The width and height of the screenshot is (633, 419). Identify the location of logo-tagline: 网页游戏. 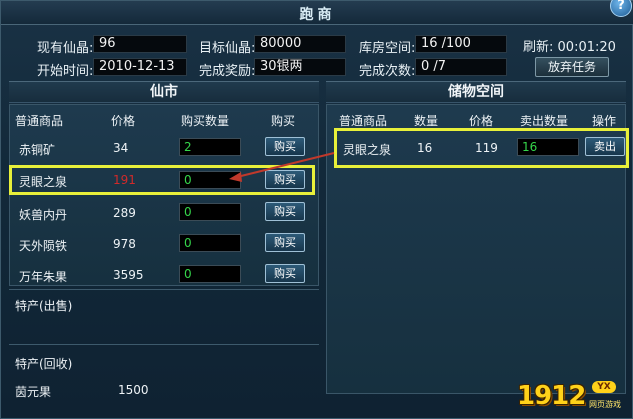
(605, 404).